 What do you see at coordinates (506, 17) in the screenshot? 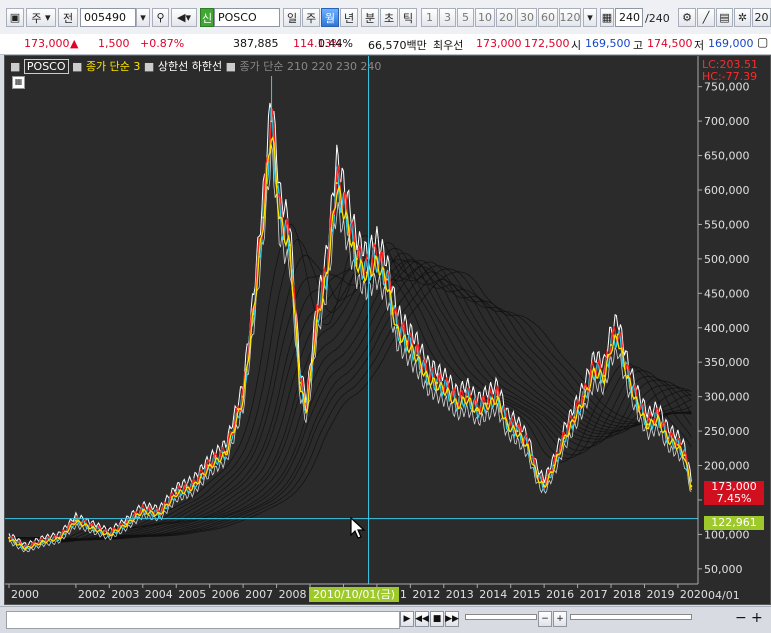
I see `interval-20-button: 20` at bounding box center [506, 17].